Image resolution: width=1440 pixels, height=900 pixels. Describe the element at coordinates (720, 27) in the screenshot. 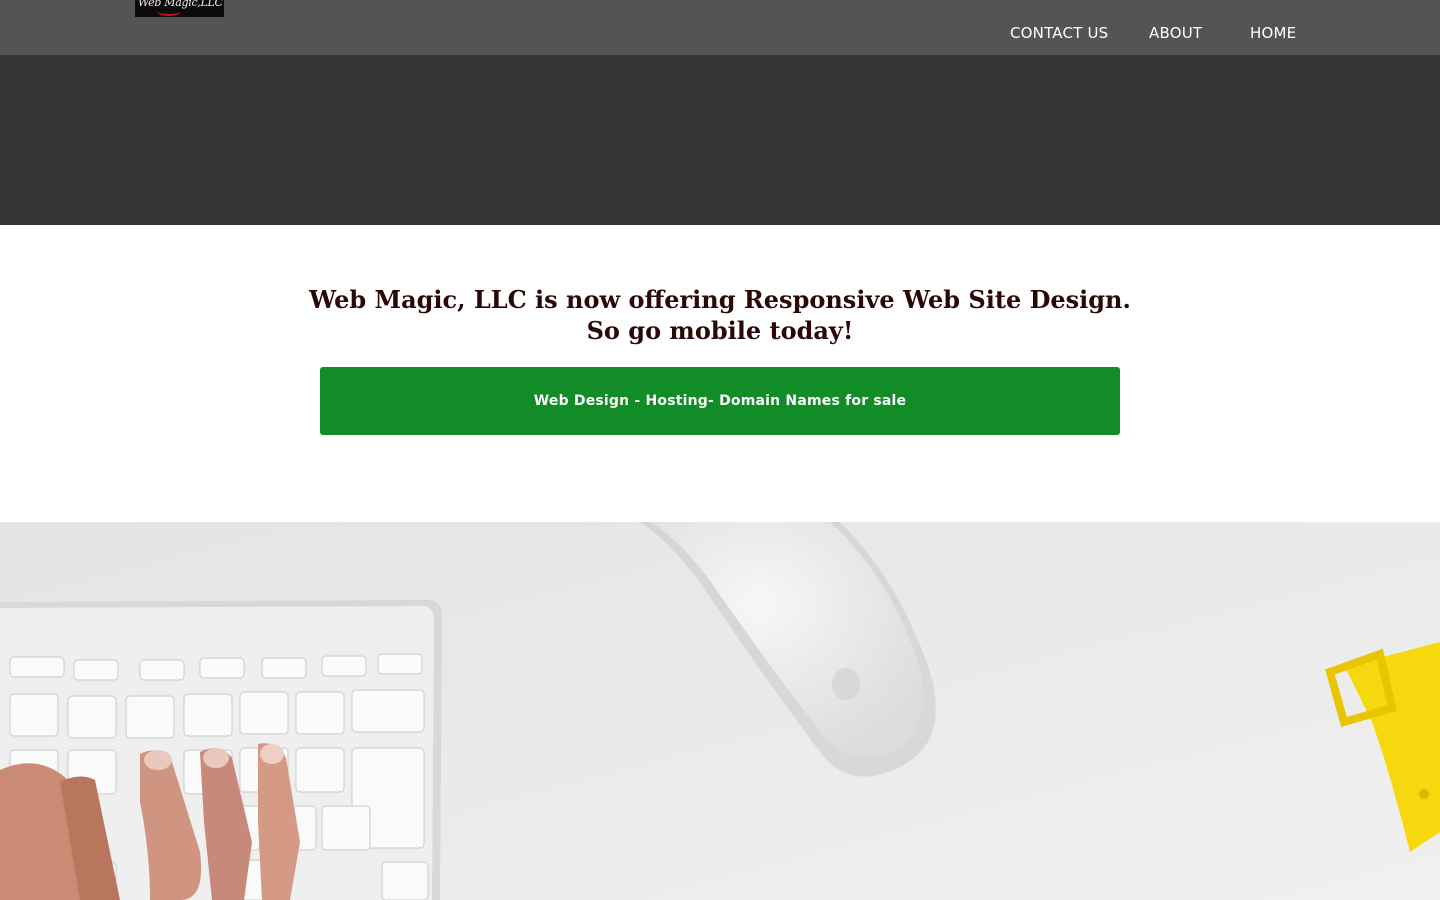

I see `top-navbar: Web Magic,LLC CONTACT US ABOUT HOME` at that location.